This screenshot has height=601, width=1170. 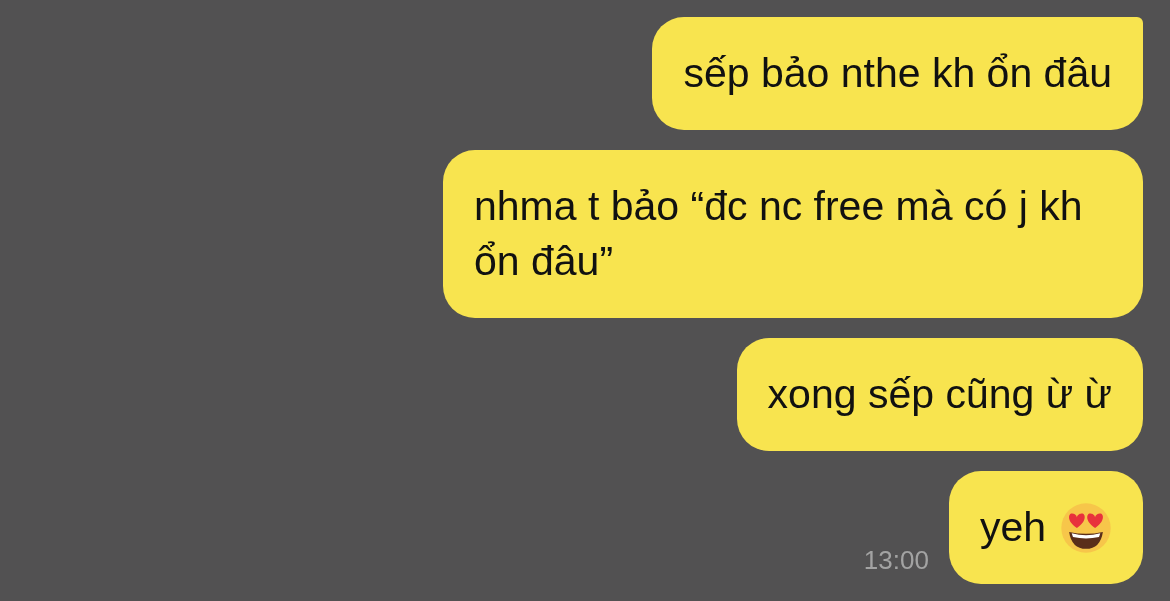 What do you see at coordinates (1086, 527) in the screenshot?
I see `heart-eyes-emoji-icon` at bounding box center [1086, 527].